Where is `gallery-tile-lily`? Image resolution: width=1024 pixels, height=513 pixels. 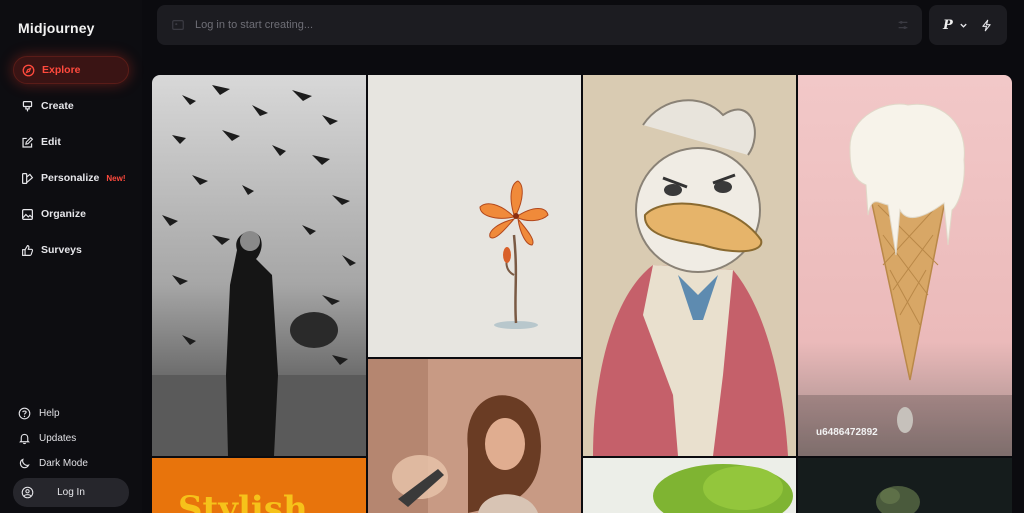 gallery-tile-lily is located at coordinates (474, 216).